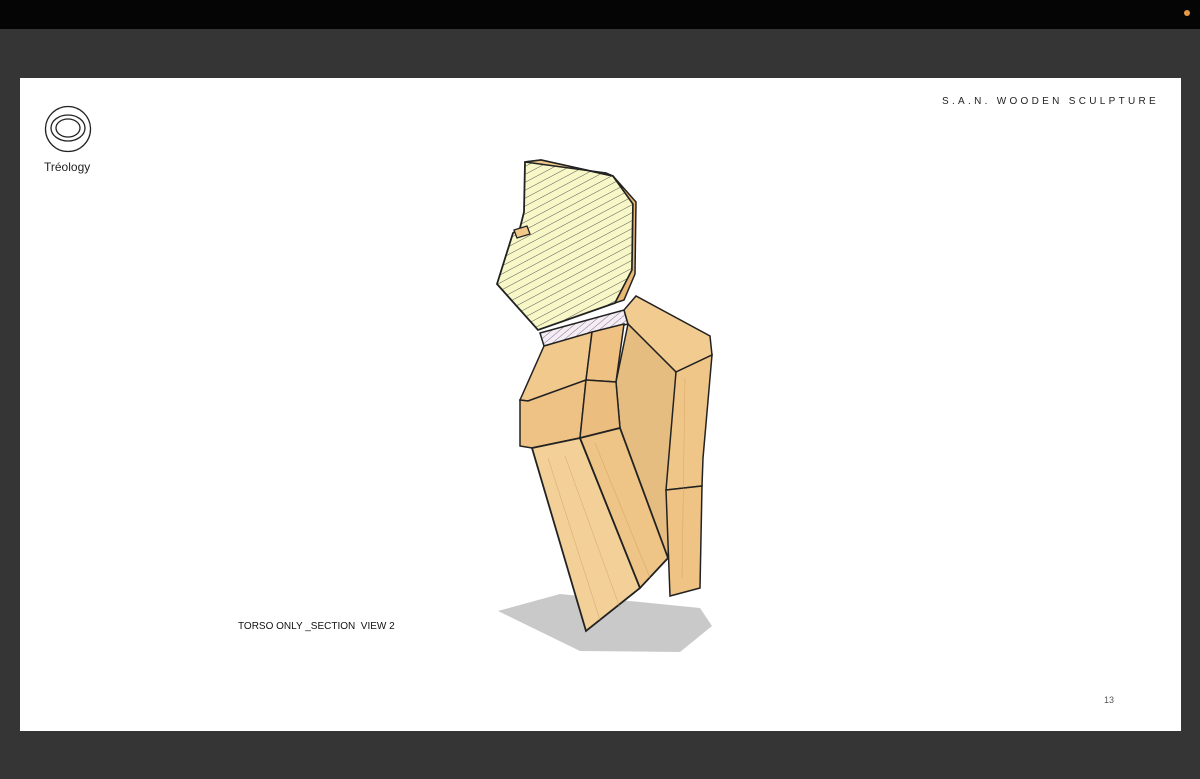  I want to click on torso-lower-right, so click(684, 541).